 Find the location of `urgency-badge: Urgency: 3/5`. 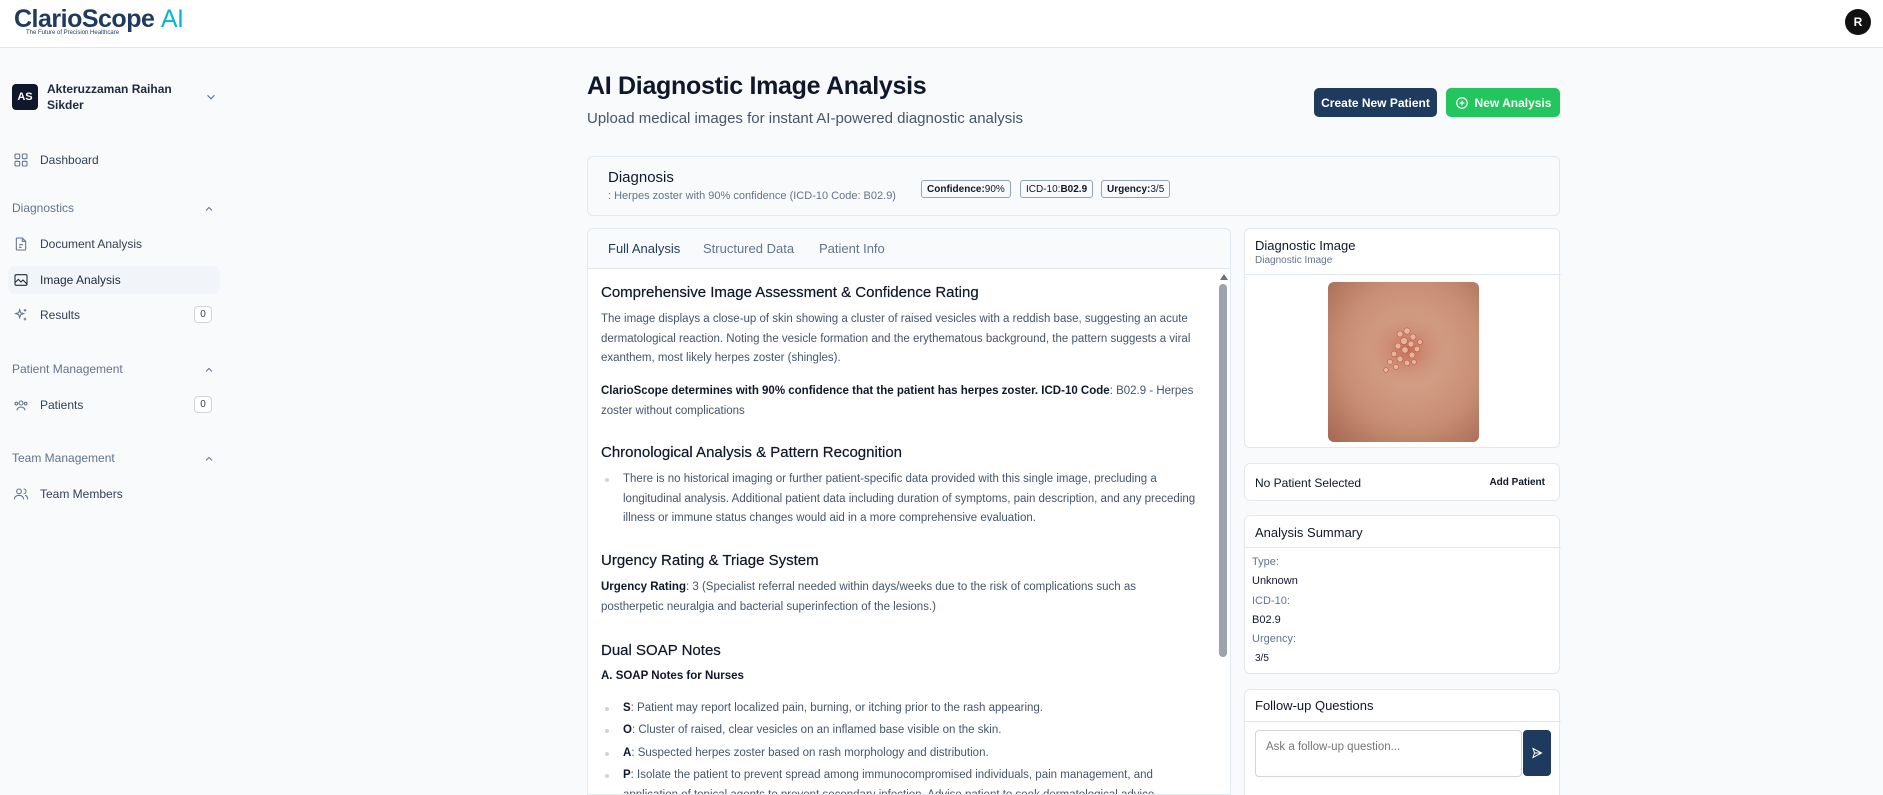

urgency-badge: Urgency: 3/5 is located at coordinates (1136, 189).